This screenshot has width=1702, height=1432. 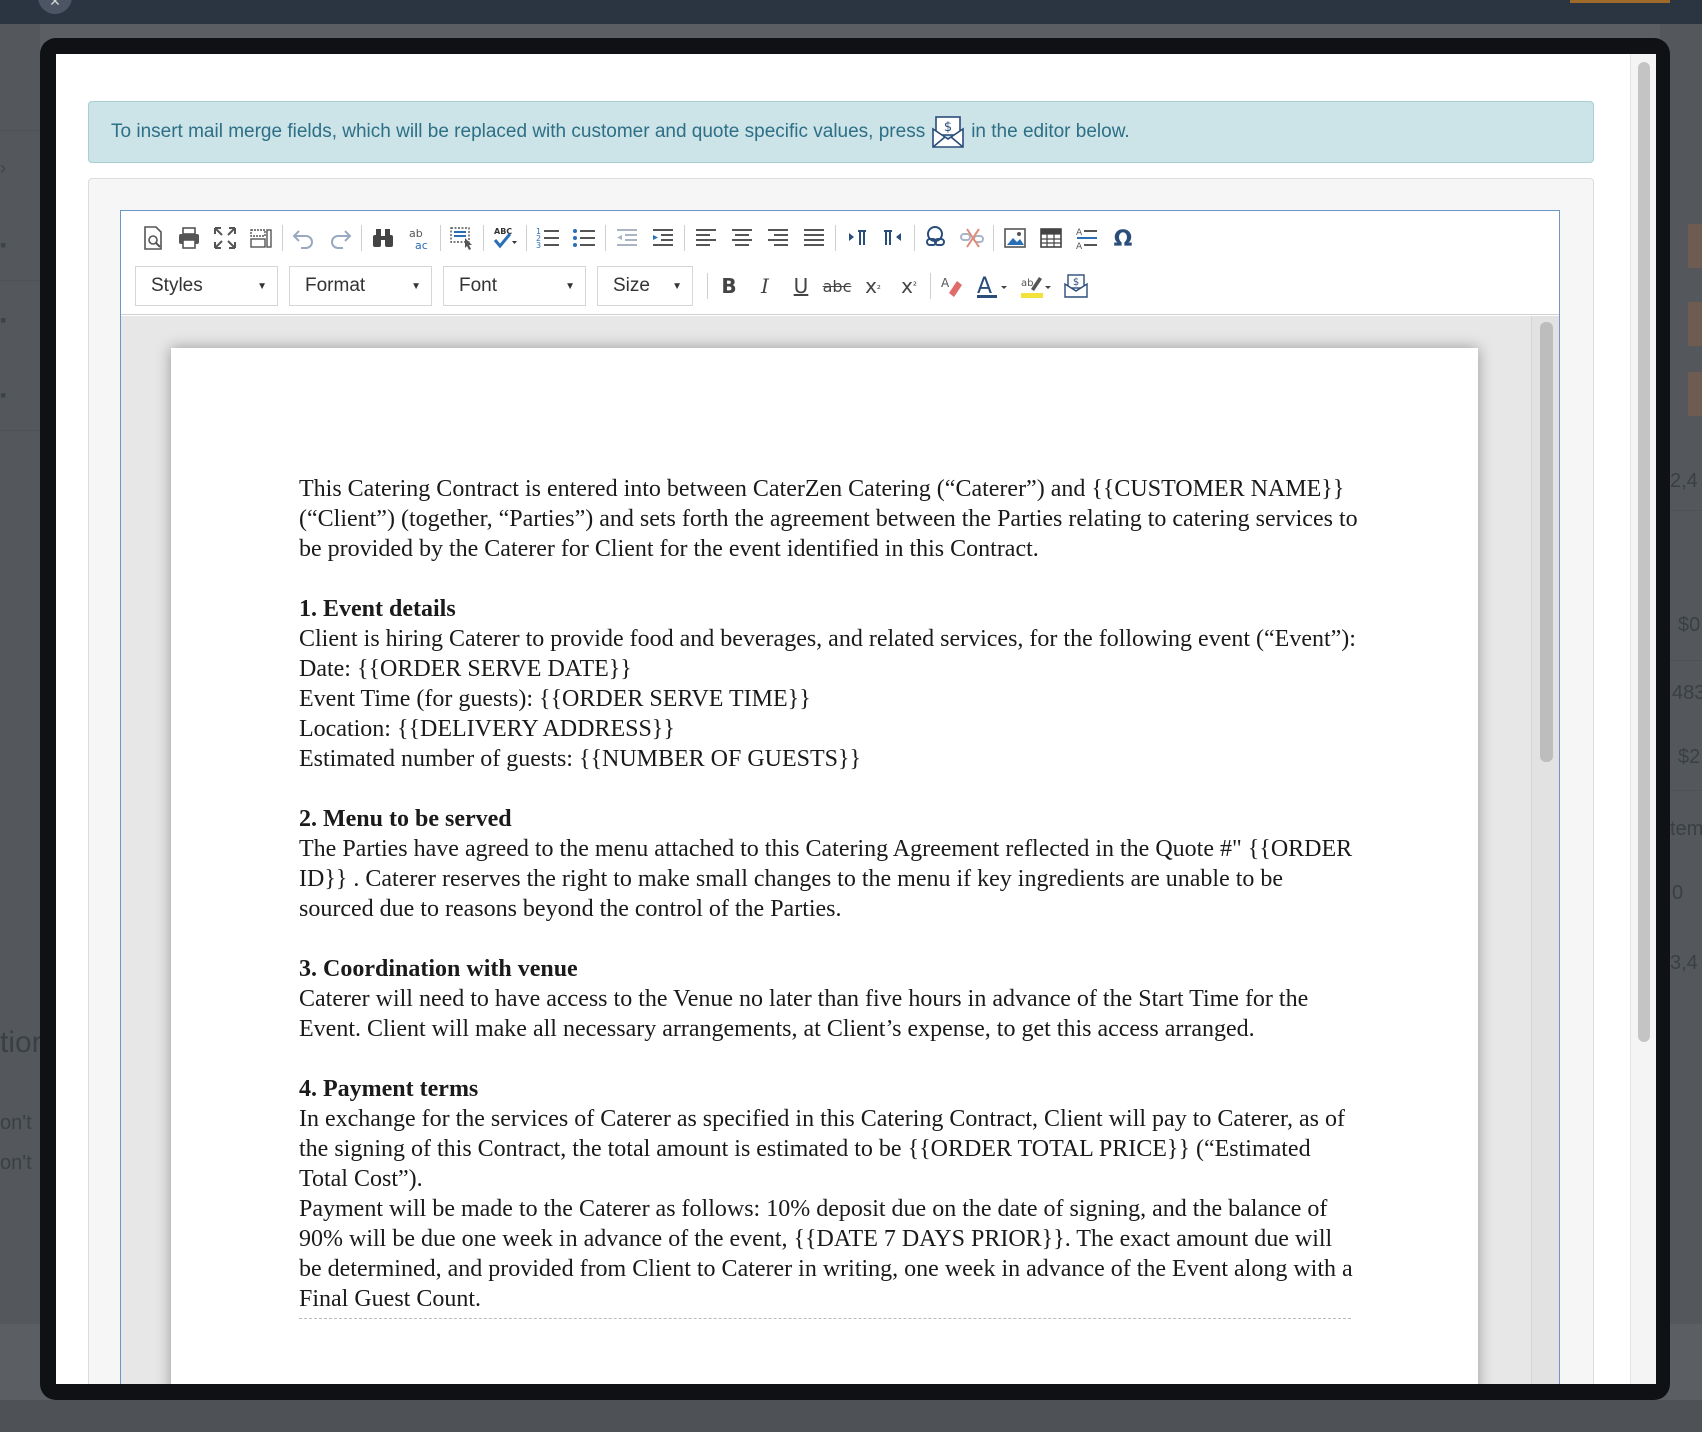 I want to click on select-all-icon, so click(x=462, y=238).